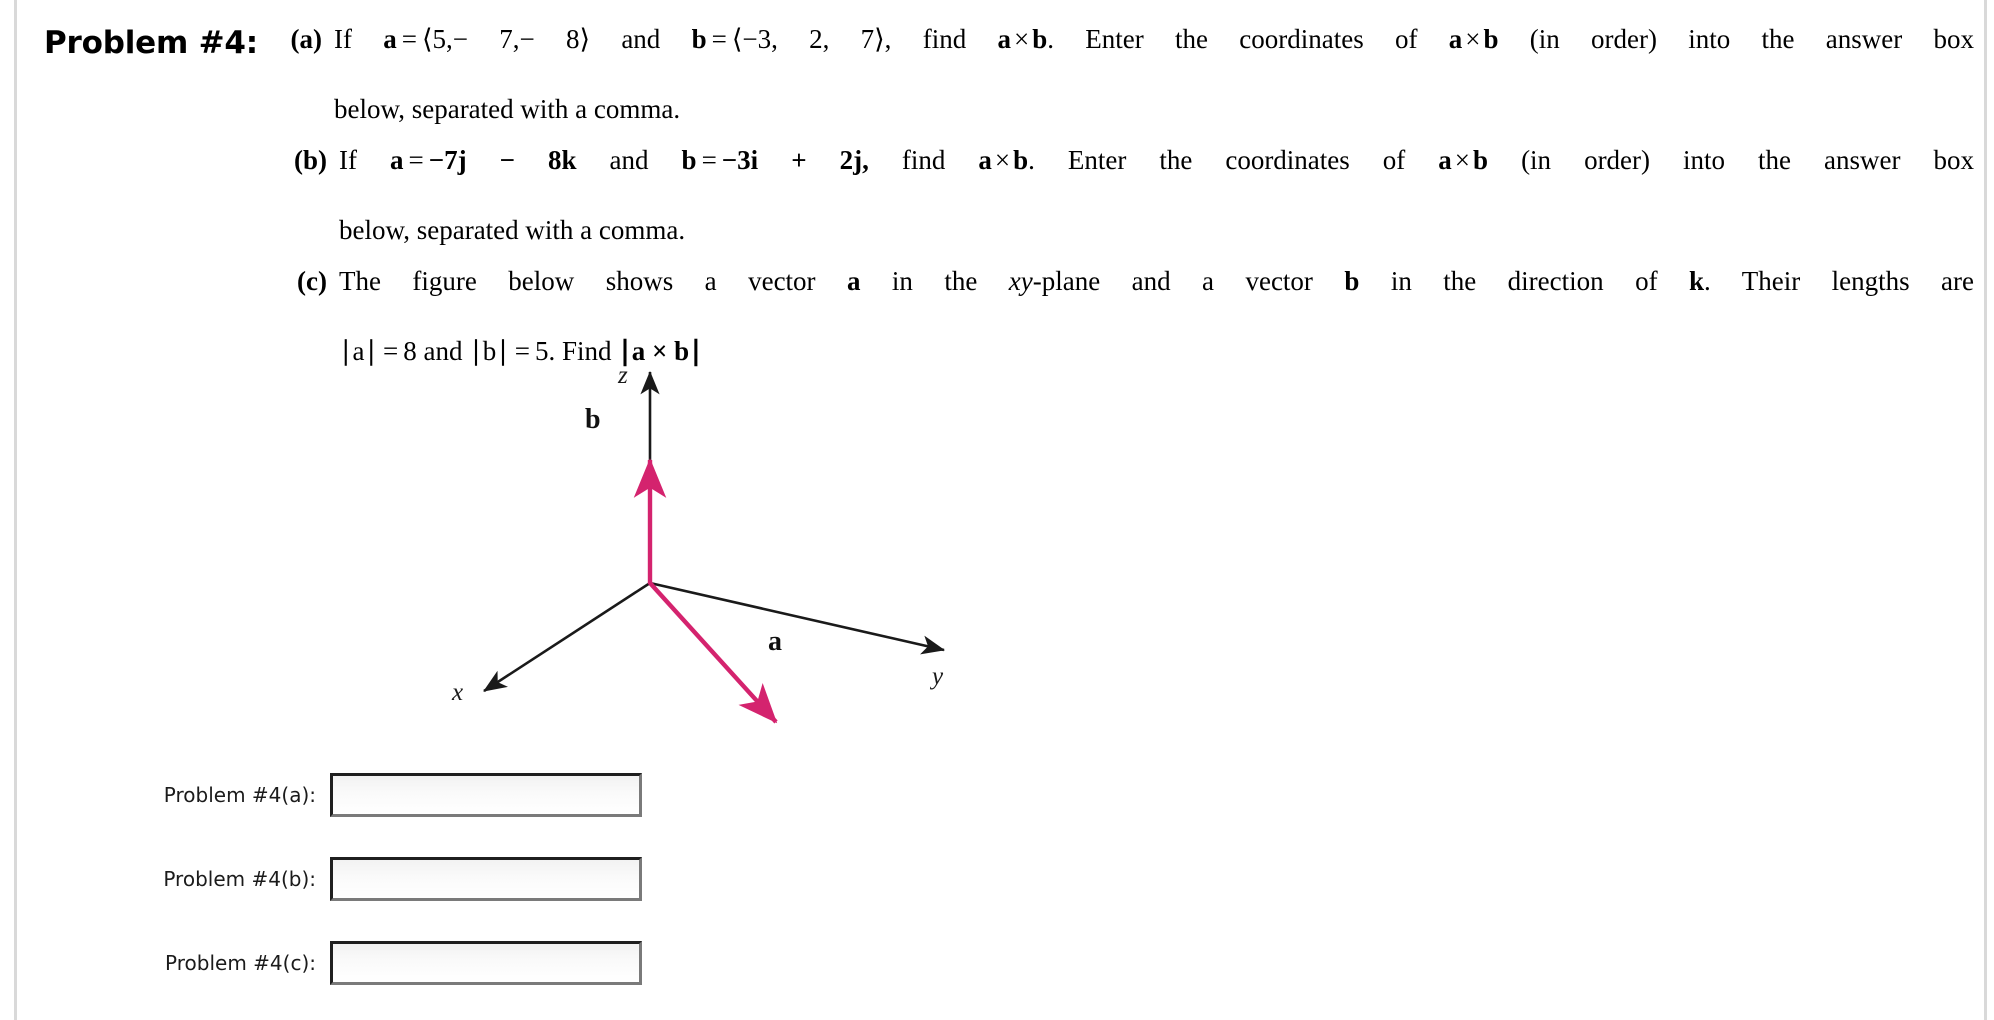  I want to click on part-a-eq1: =, so click(409, 39).